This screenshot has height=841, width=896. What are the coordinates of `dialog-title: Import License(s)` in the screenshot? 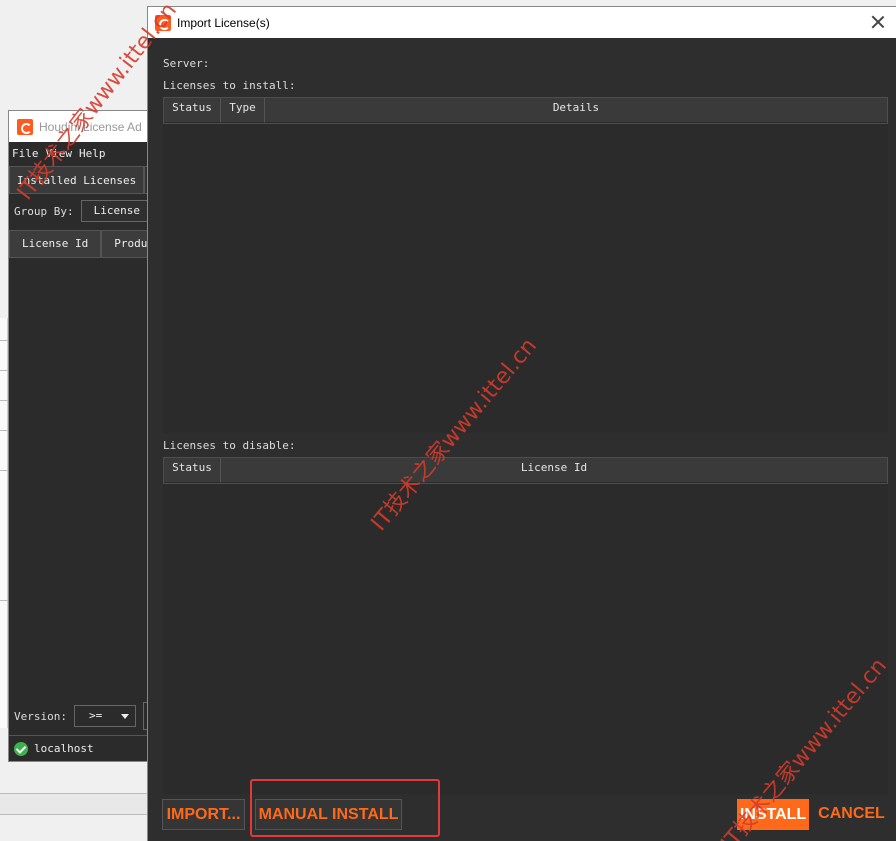 It's located at (223, 22).